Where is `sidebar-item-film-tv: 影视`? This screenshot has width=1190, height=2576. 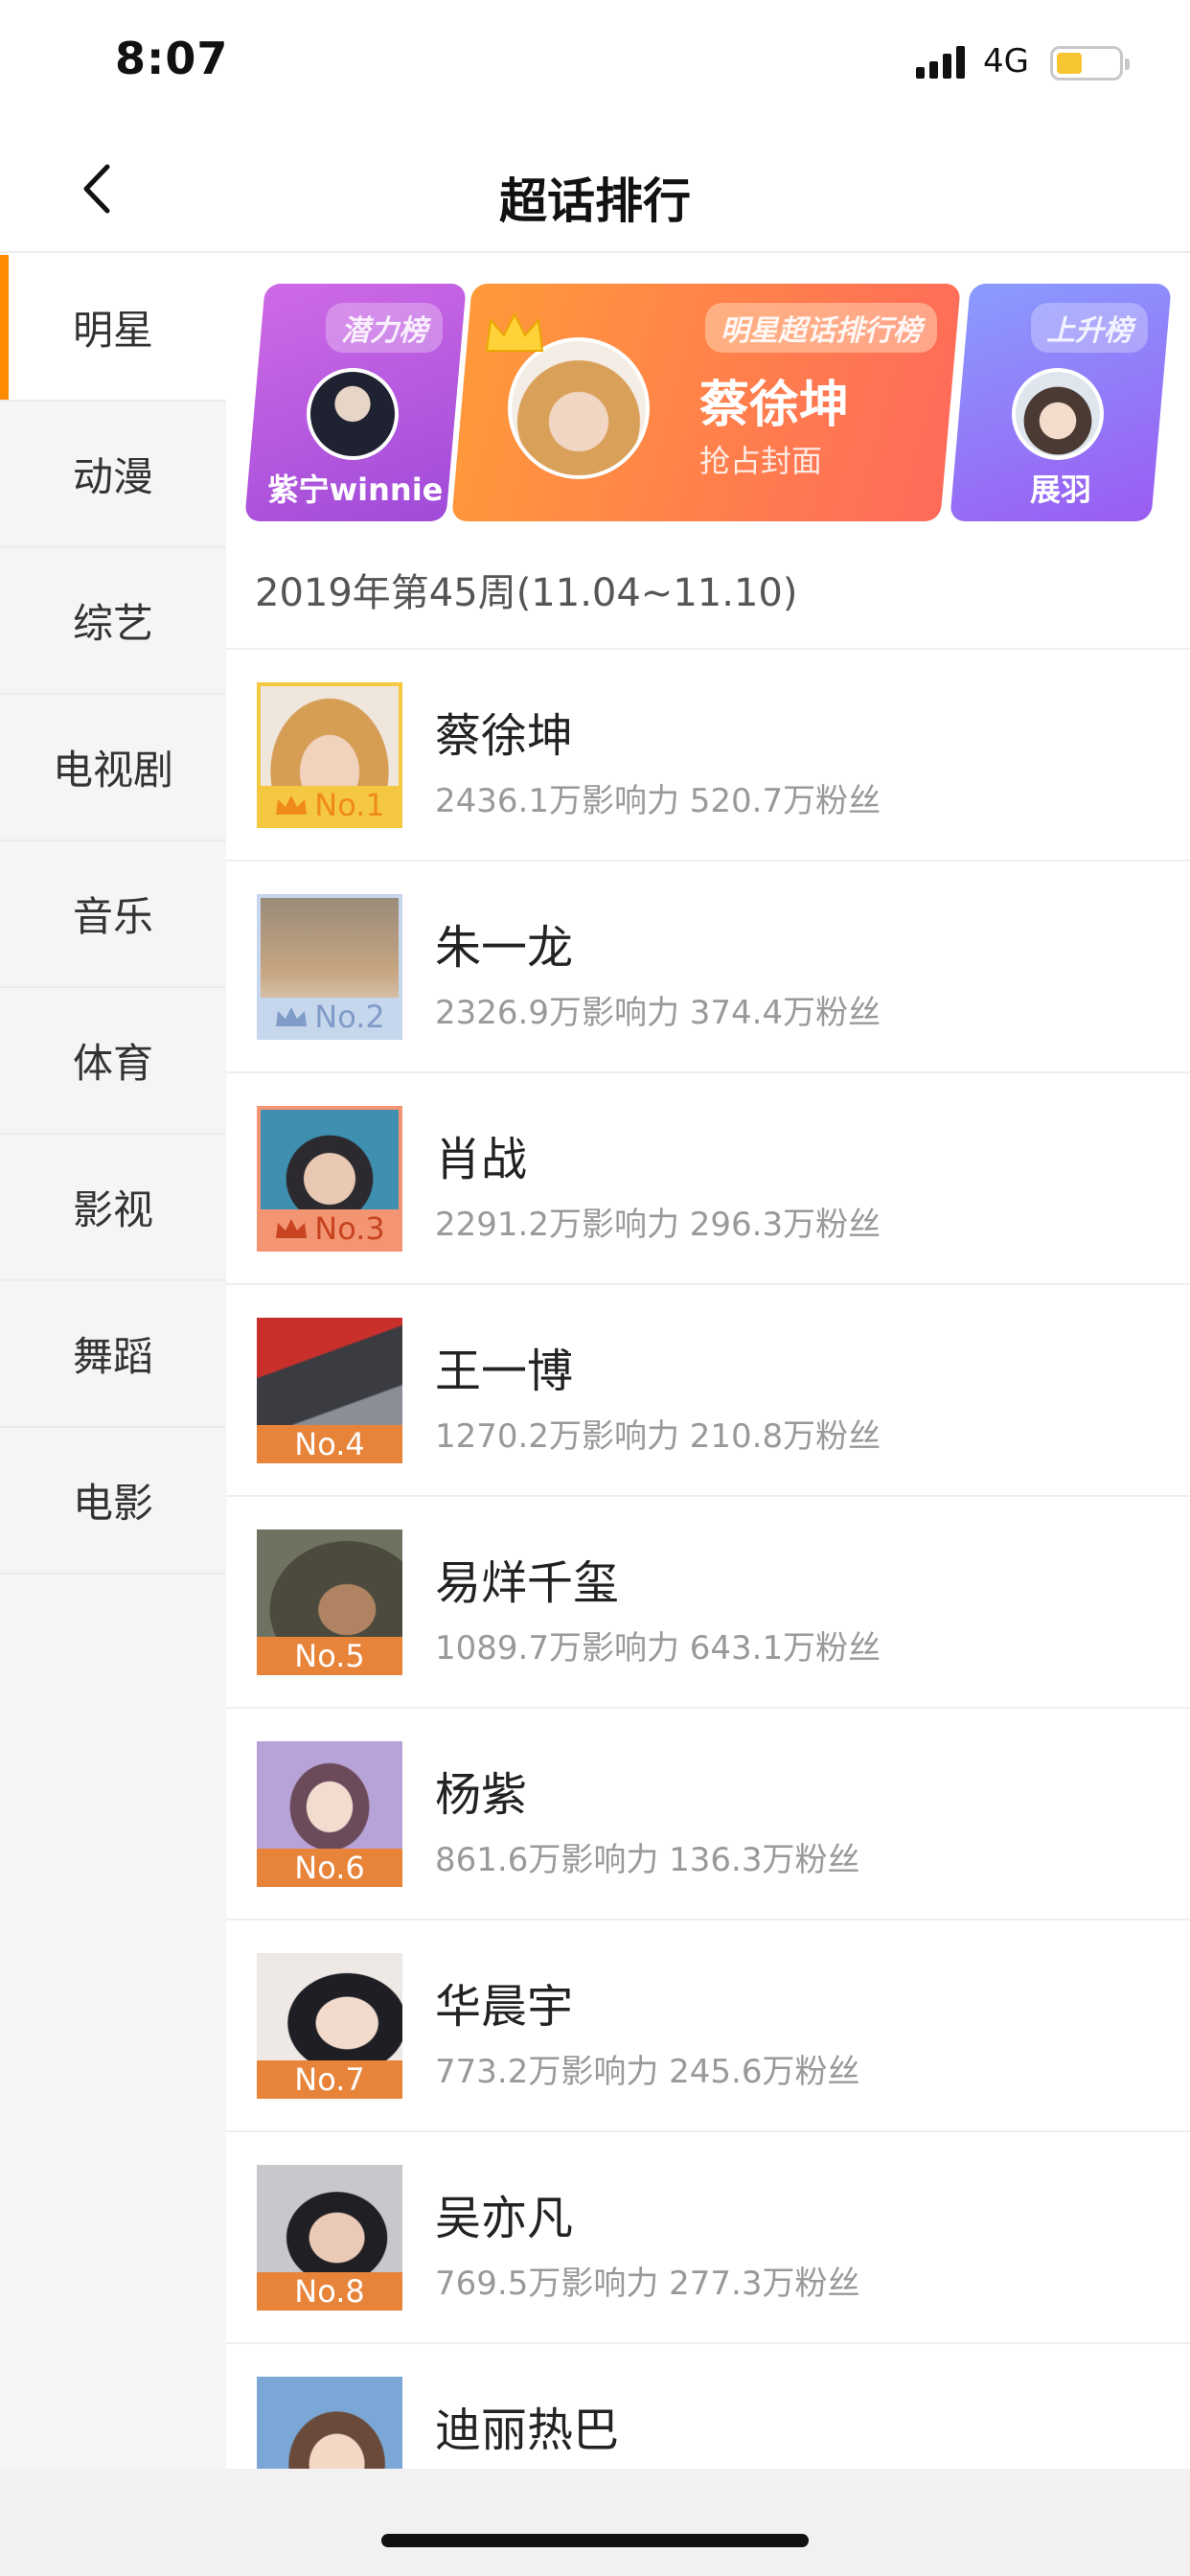
sidebar-item-film-tv: 影视 is located at coordinates (113, 1208).